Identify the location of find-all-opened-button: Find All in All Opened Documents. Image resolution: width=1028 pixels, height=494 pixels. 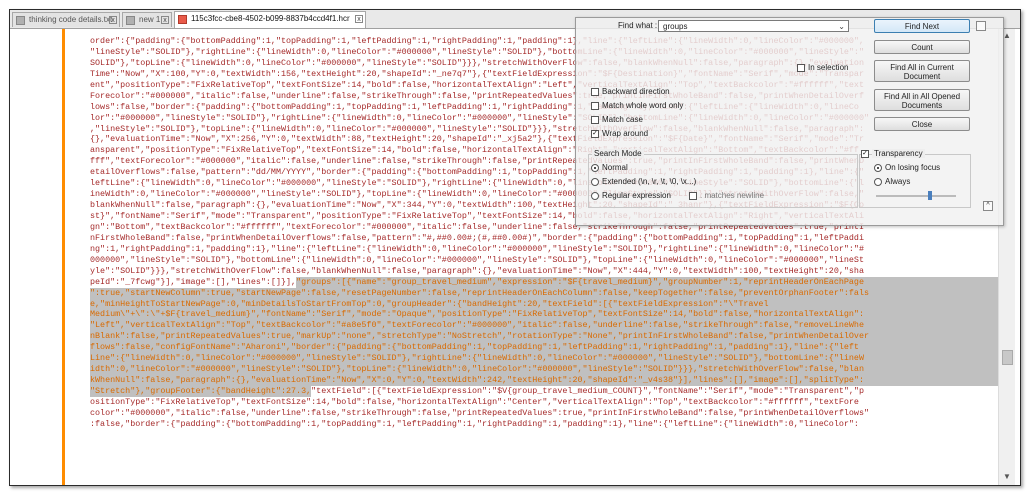
(922, 100).